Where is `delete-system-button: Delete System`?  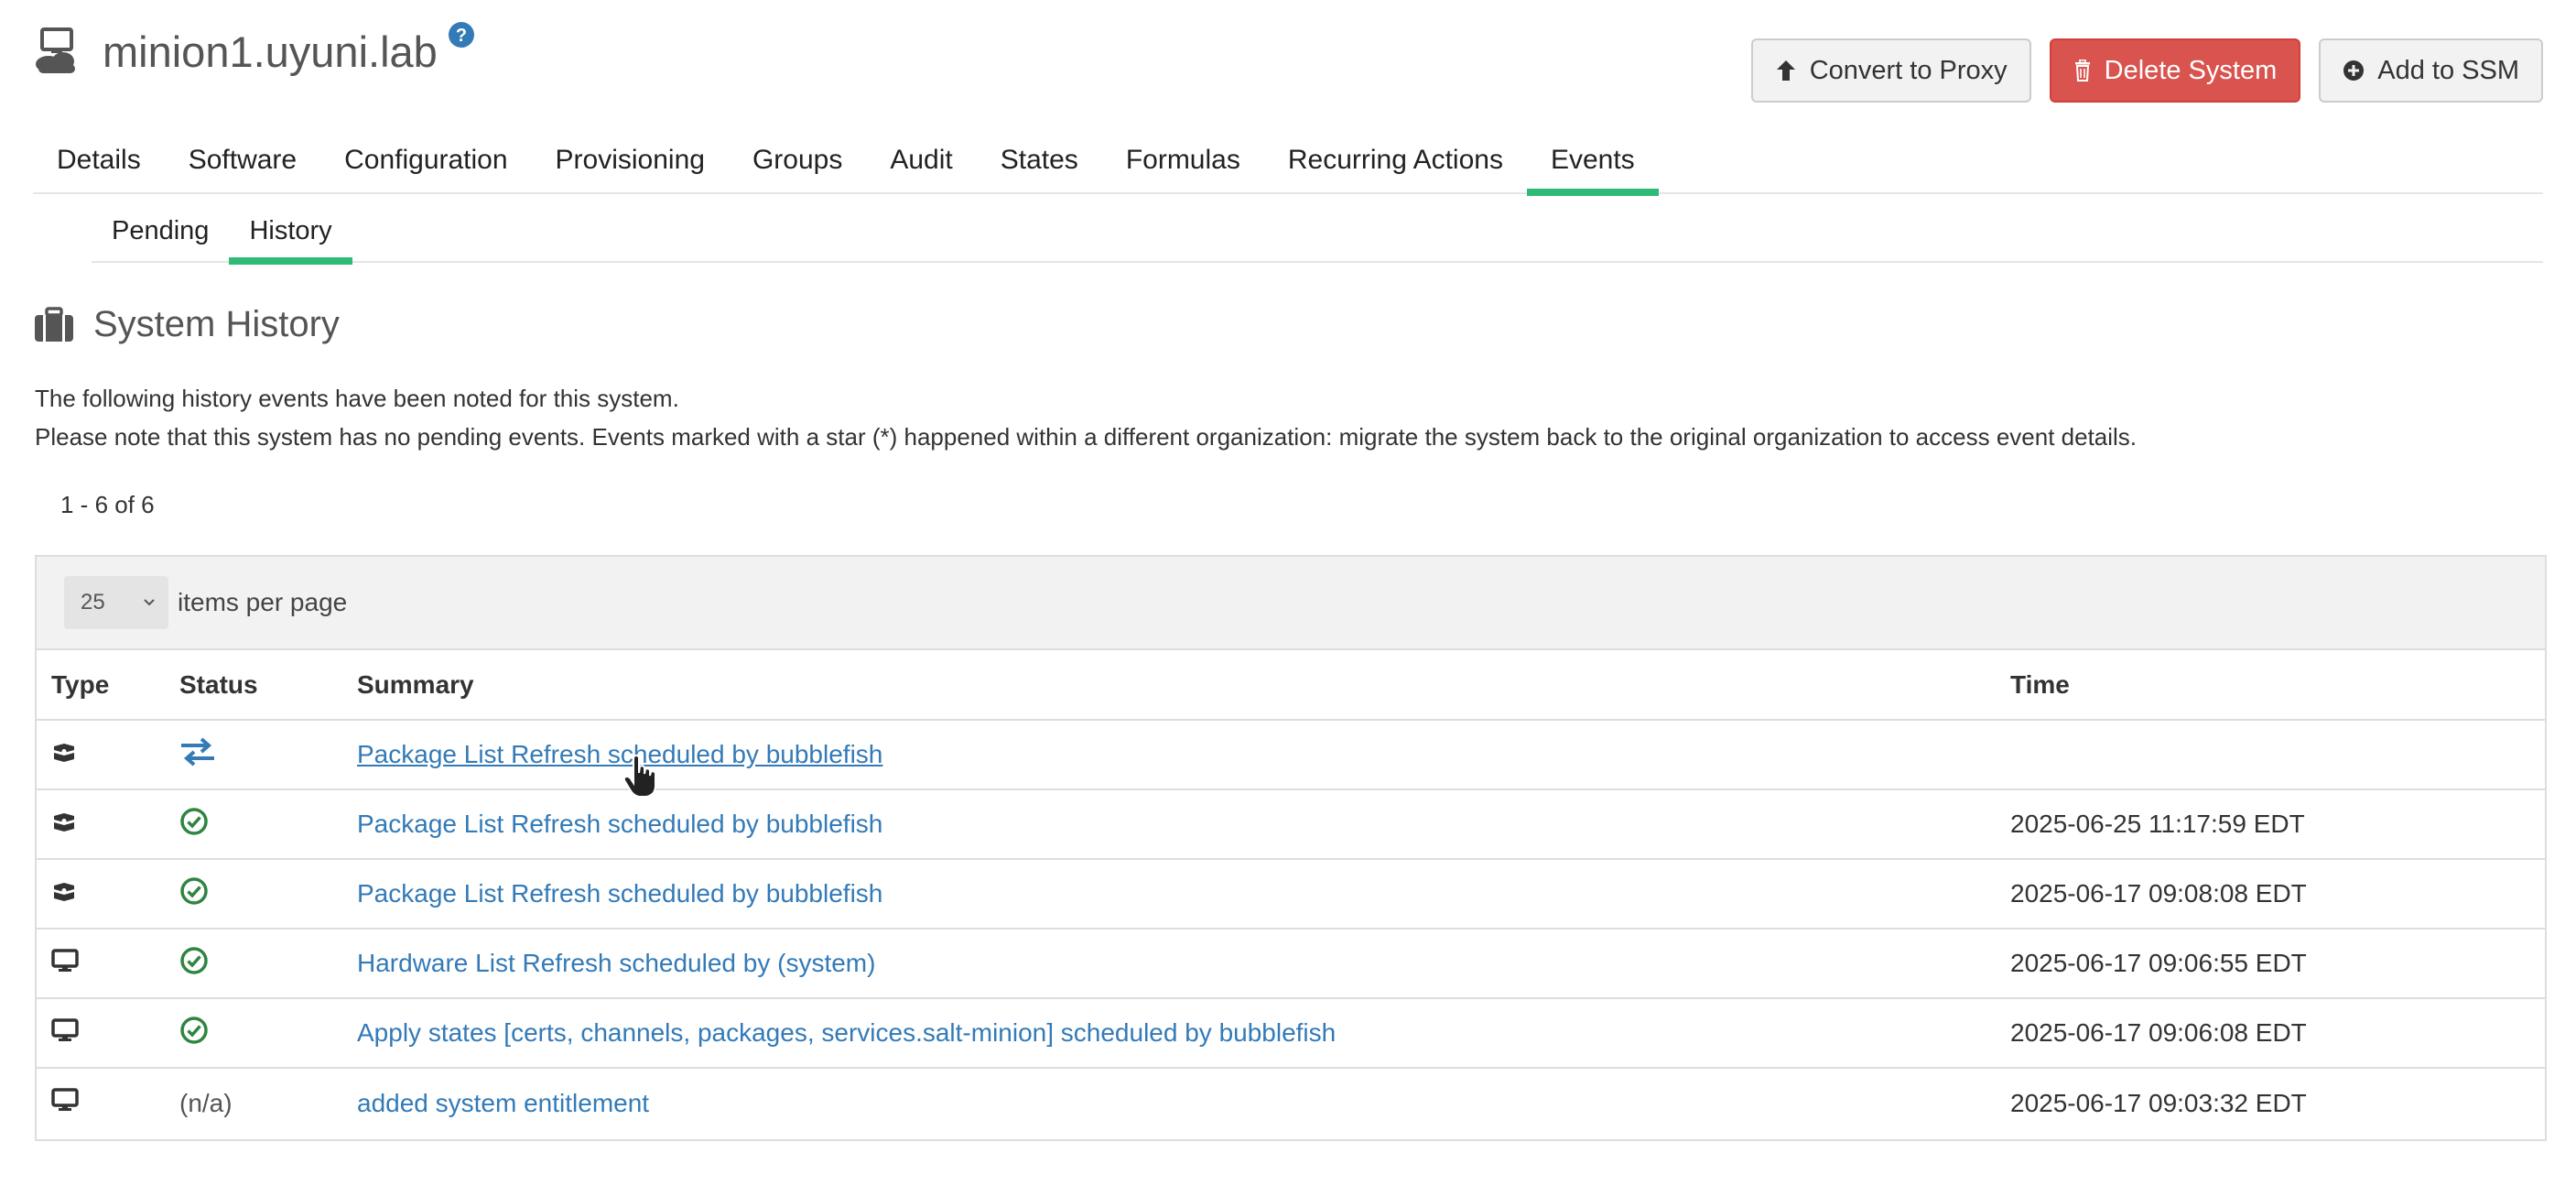
delete-system-button: Delete System is located at coordinates (2175, 70).